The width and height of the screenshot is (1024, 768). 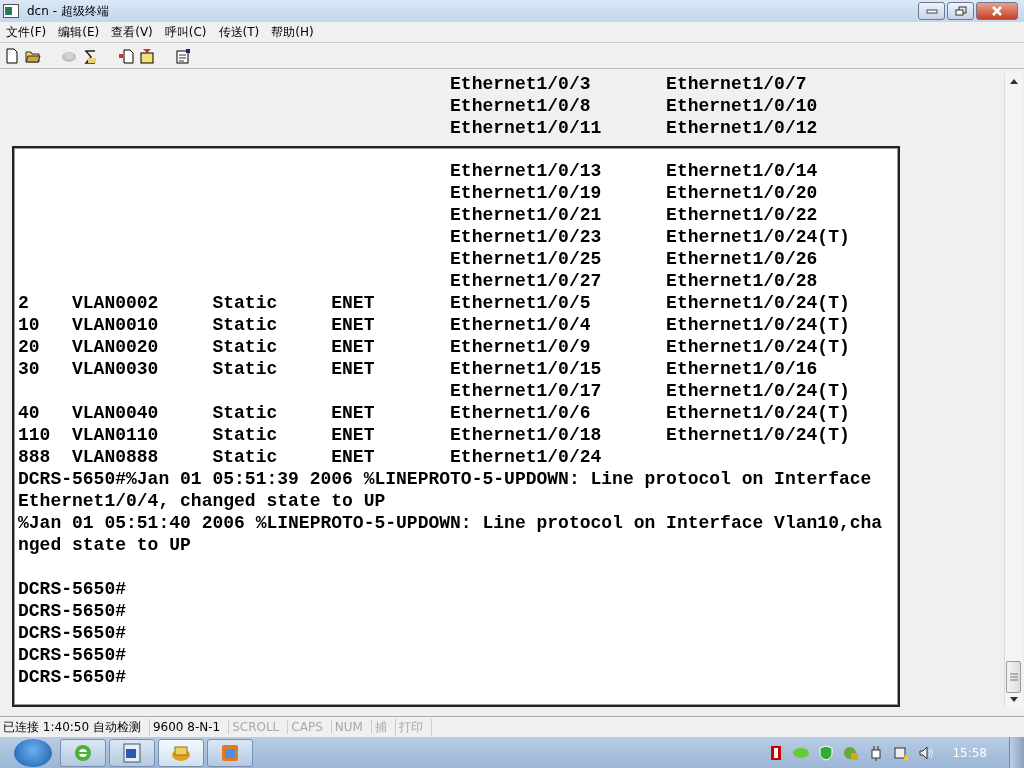 I want to click on status-field: CAPS, so click(x=310, y=727).